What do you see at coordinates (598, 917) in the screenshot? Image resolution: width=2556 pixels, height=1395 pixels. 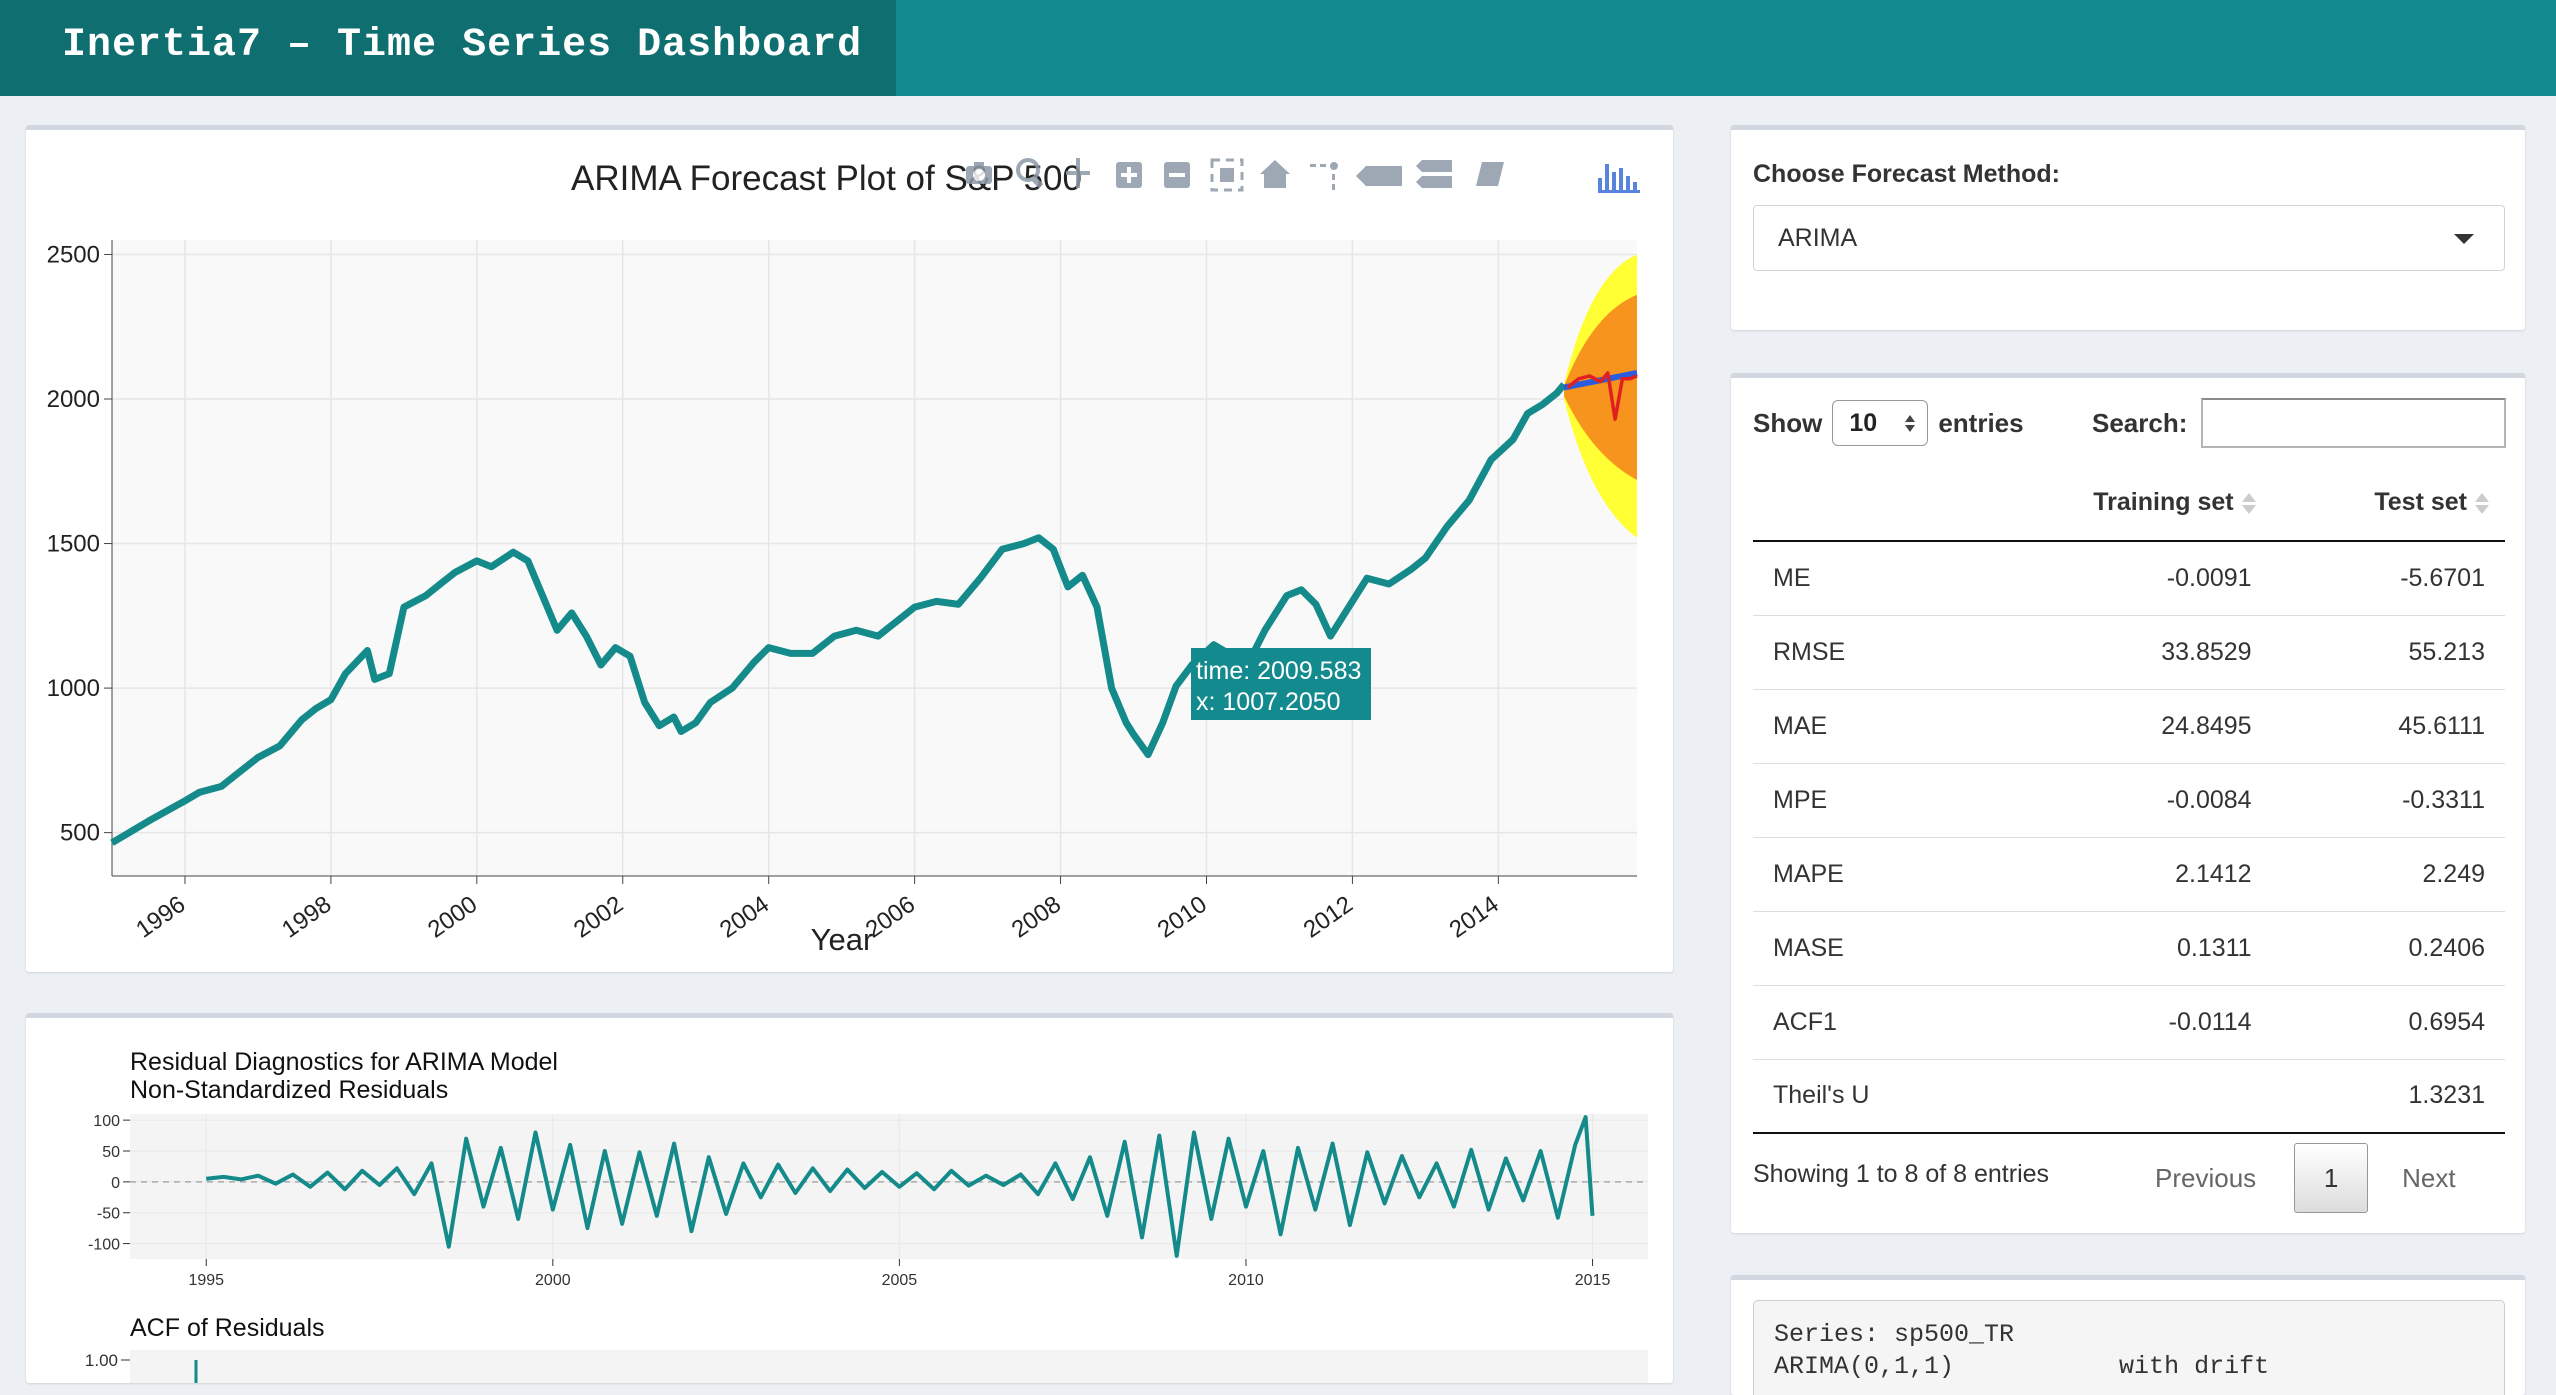 I see `x-tick-label: 2002` at bounding box center [598, 917].